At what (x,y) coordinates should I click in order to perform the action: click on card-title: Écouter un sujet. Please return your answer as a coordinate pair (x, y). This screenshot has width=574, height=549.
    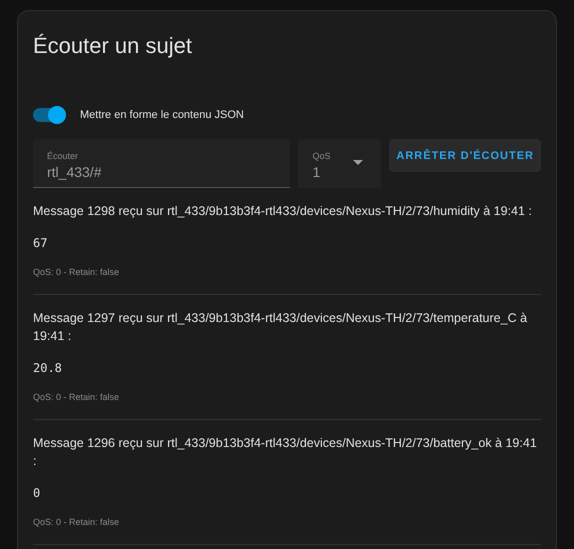
    Looking at the image, I should click on (113, 46).